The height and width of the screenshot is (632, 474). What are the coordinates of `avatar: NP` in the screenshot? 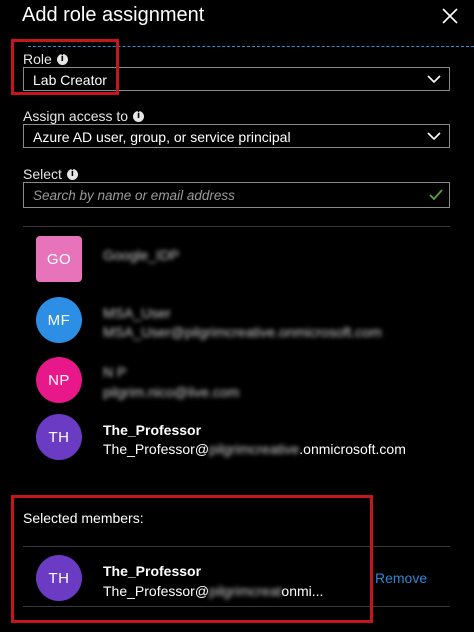 It's located at (59, 380).